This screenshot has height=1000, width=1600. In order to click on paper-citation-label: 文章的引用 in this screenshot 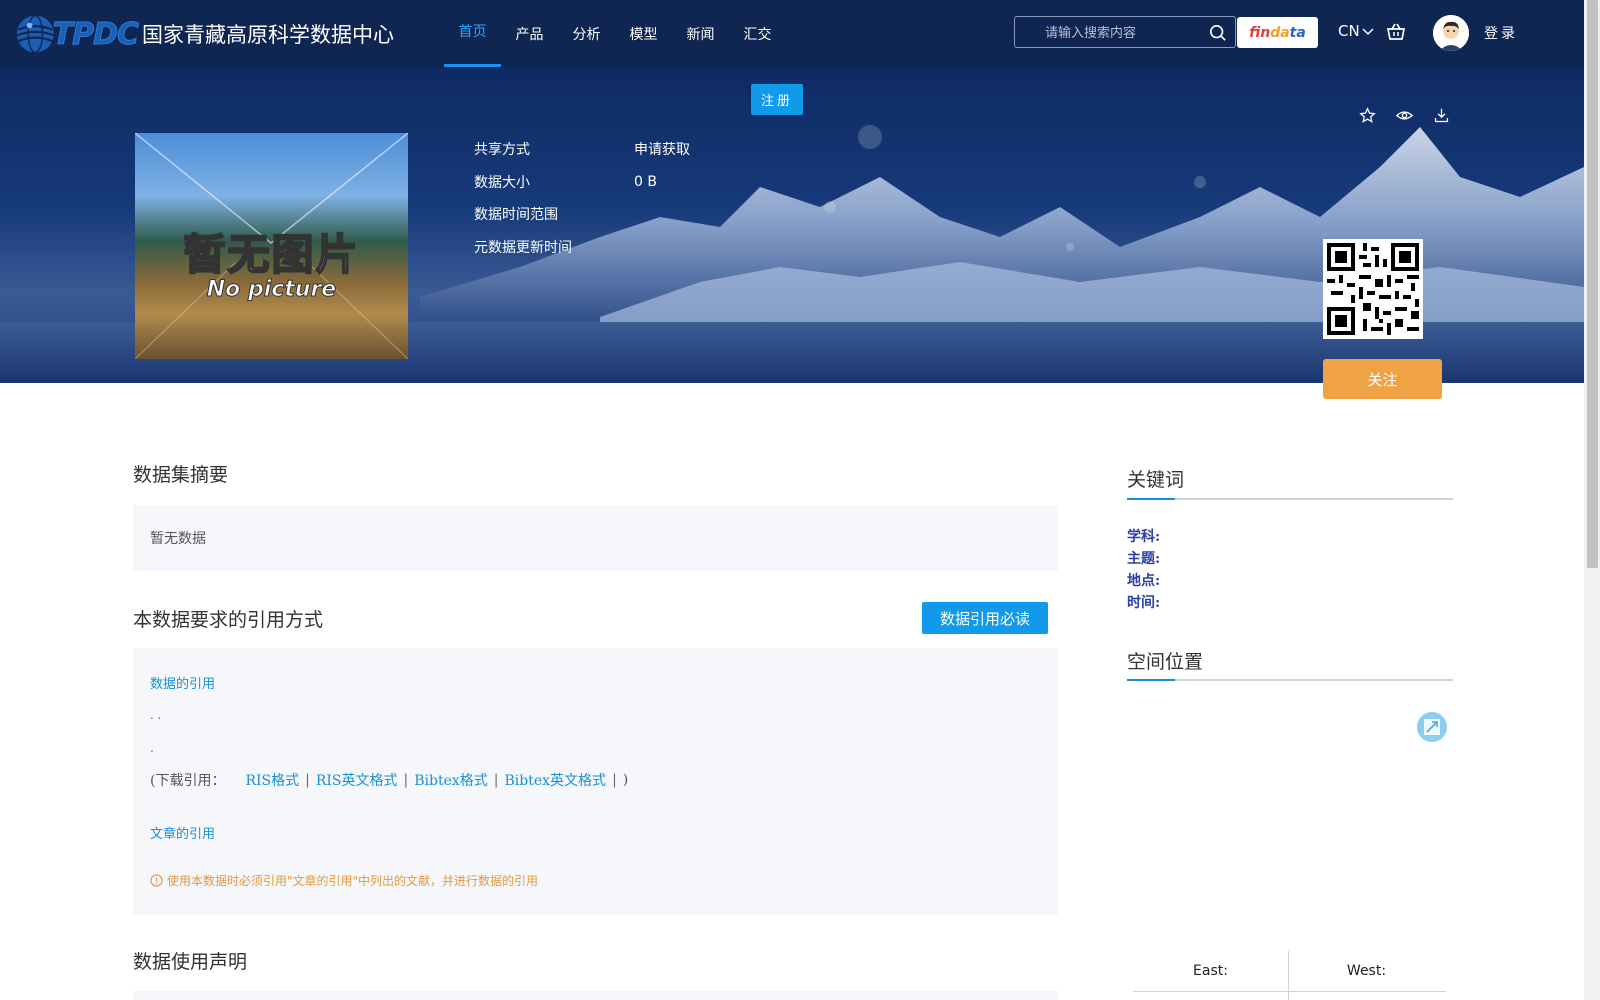, I will do `click(183, 834)`.